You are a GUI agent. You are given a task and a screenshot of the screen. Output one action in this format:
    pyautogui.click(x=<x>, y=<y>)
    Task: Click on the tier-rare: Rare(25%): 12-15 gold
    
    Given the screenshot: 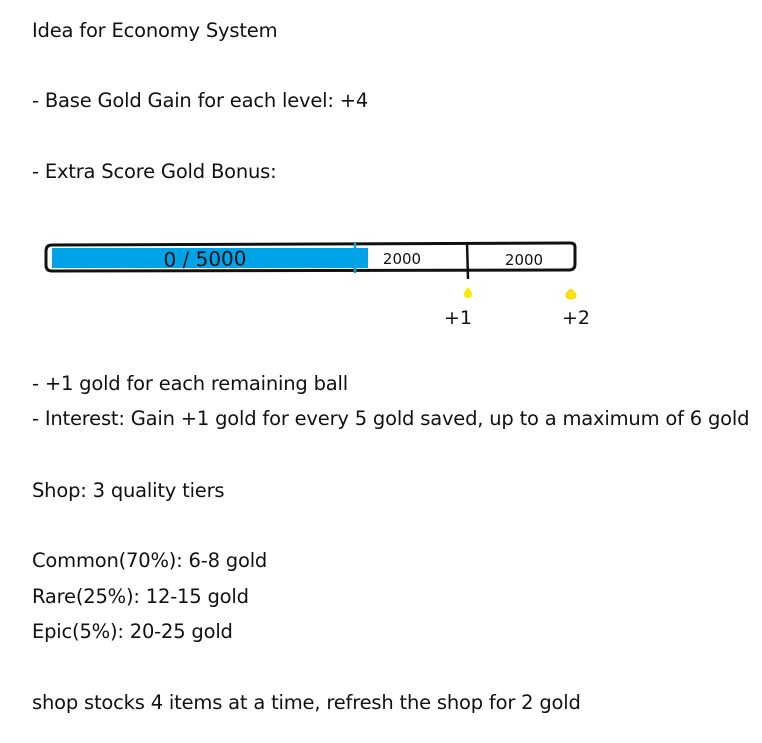 What is the action you would take?
    pyautogui.click(x=140, y=596)
    